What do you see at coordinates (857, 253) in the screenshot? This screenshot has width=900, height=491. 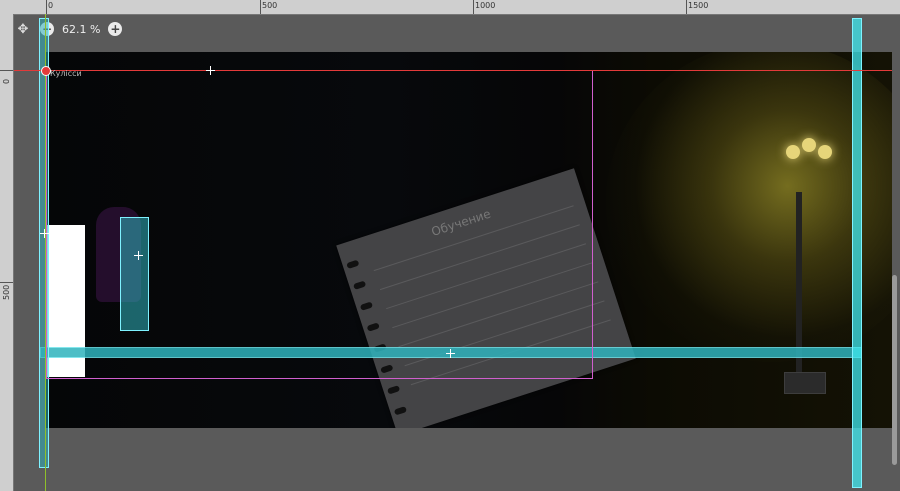 I see `right-wall-collision-shape` at bounding box center [857, 253].